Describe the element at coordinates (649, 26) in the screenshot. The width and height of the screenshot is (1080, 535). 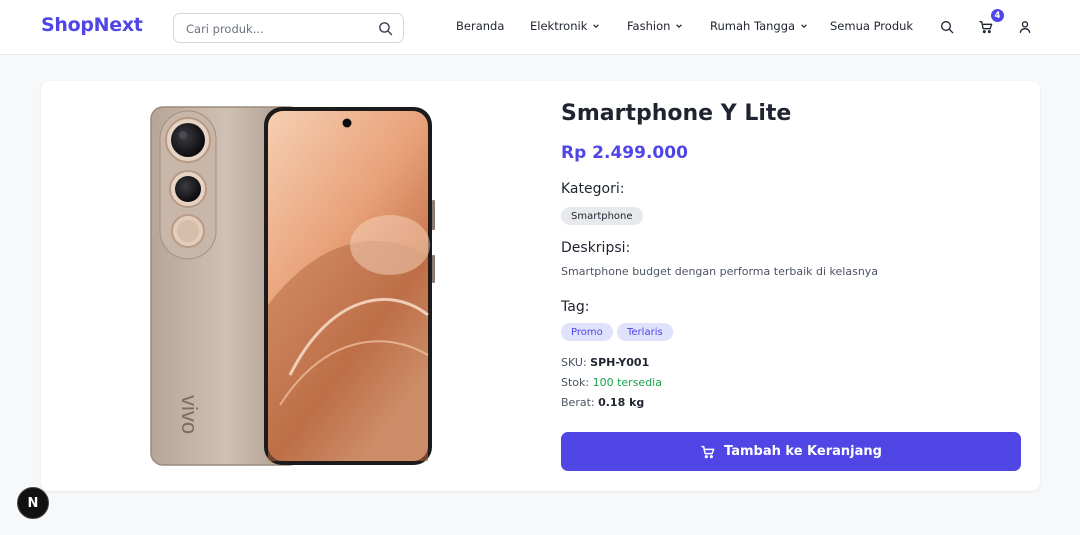
I see `nav-item-label: Fashion` at that location.